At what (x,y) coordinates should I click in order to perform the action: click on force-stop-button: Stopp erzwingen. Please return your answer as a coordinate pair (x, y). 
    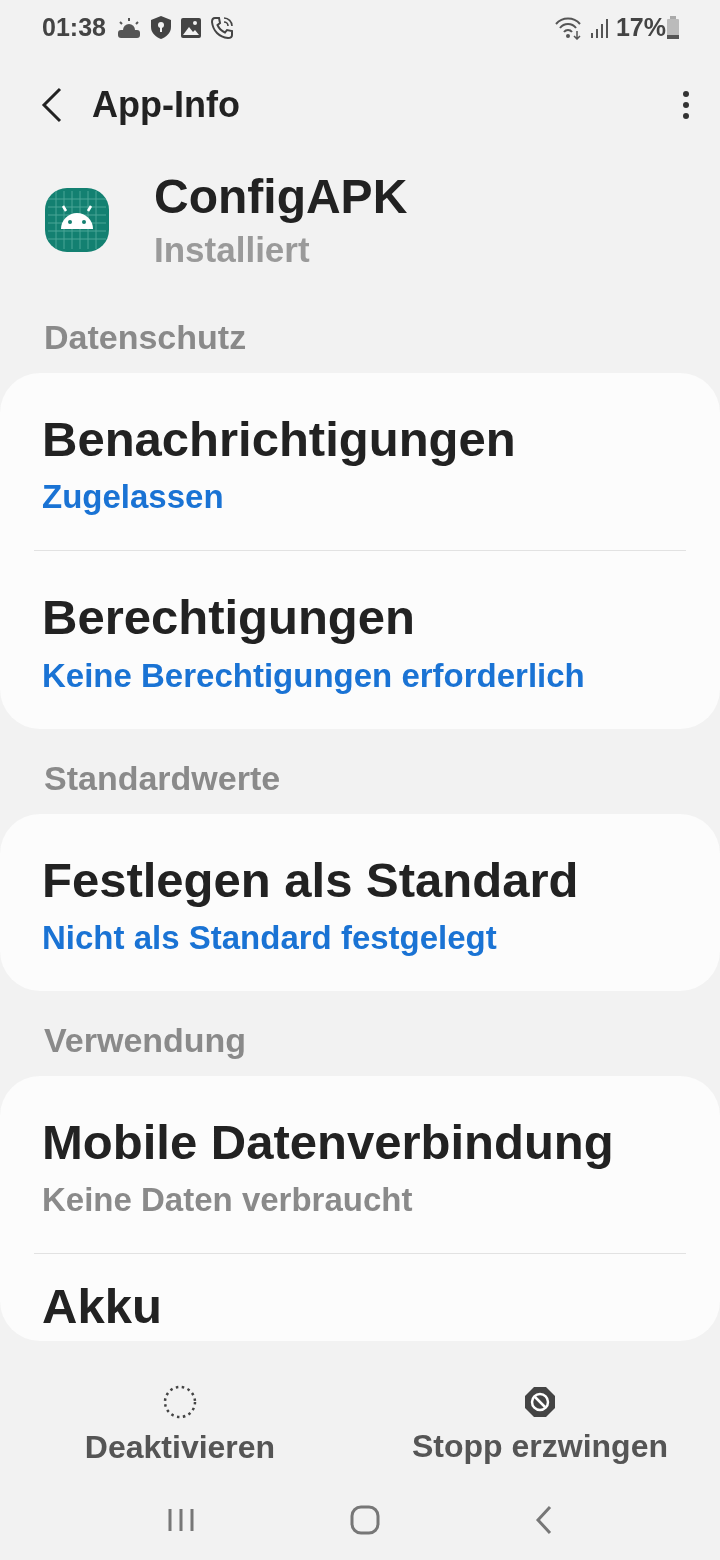
    Looking at the image, I should click on (540, 1425).